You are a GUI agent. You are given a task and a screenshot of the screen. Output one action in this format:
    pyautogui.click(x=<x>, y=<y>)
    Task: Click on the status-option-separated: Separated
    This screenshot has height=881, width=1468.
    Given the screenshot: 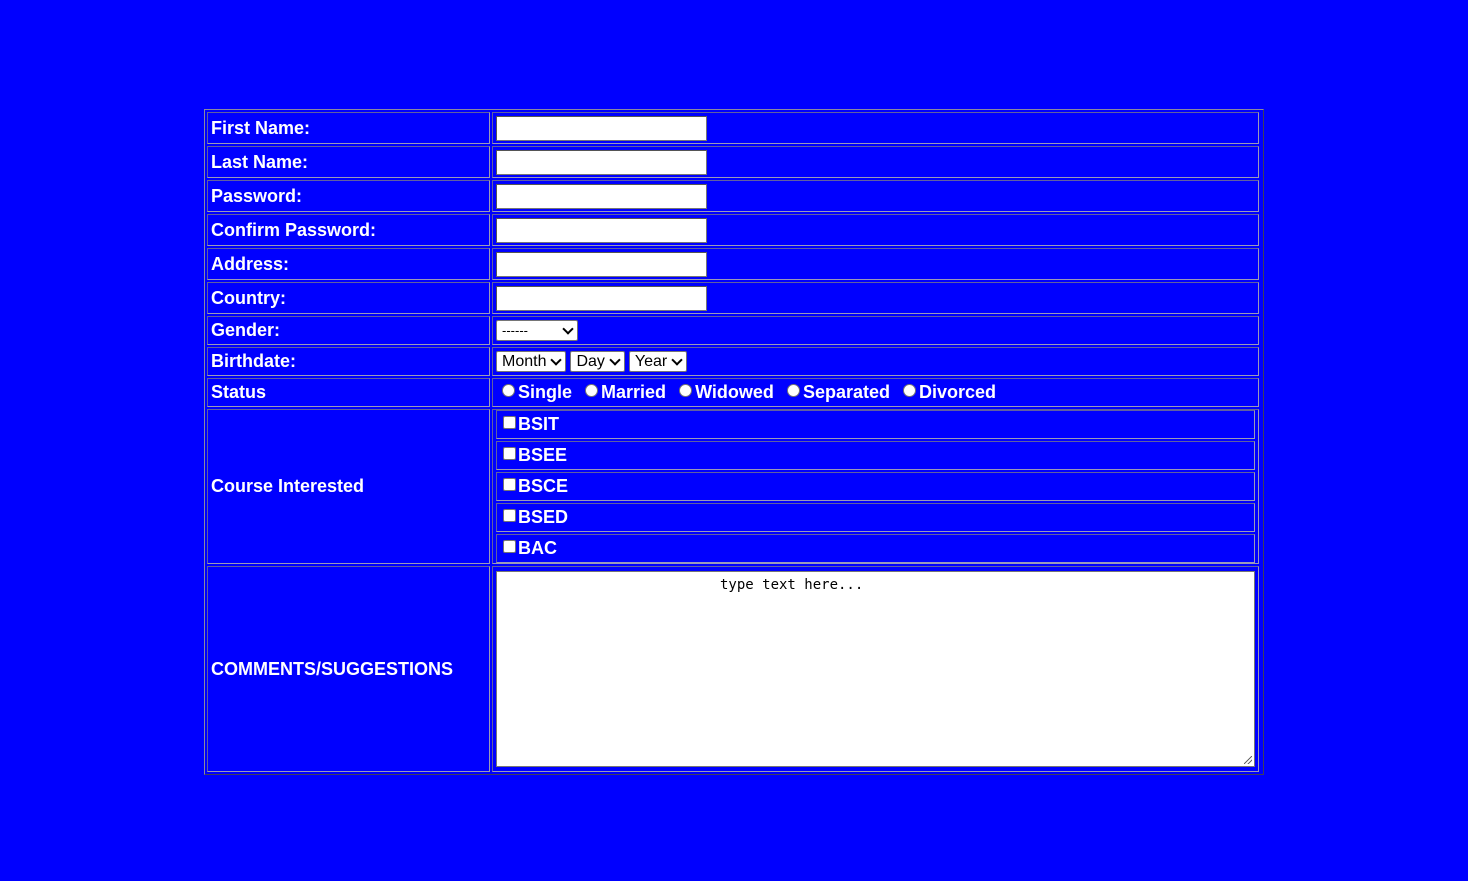 What is the action you would take?
    pyautogui.click(x=835, y=392)
    